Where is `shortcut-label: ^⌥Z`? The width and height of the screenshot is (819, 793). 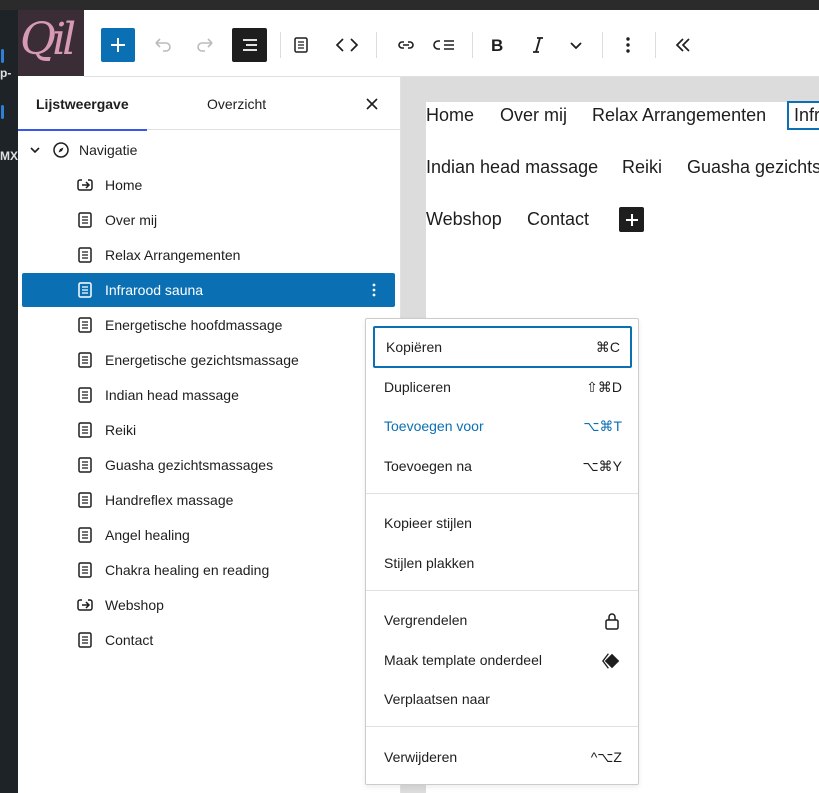 shortcut-label: ^⌥Z is located at coordinates (606, 756).